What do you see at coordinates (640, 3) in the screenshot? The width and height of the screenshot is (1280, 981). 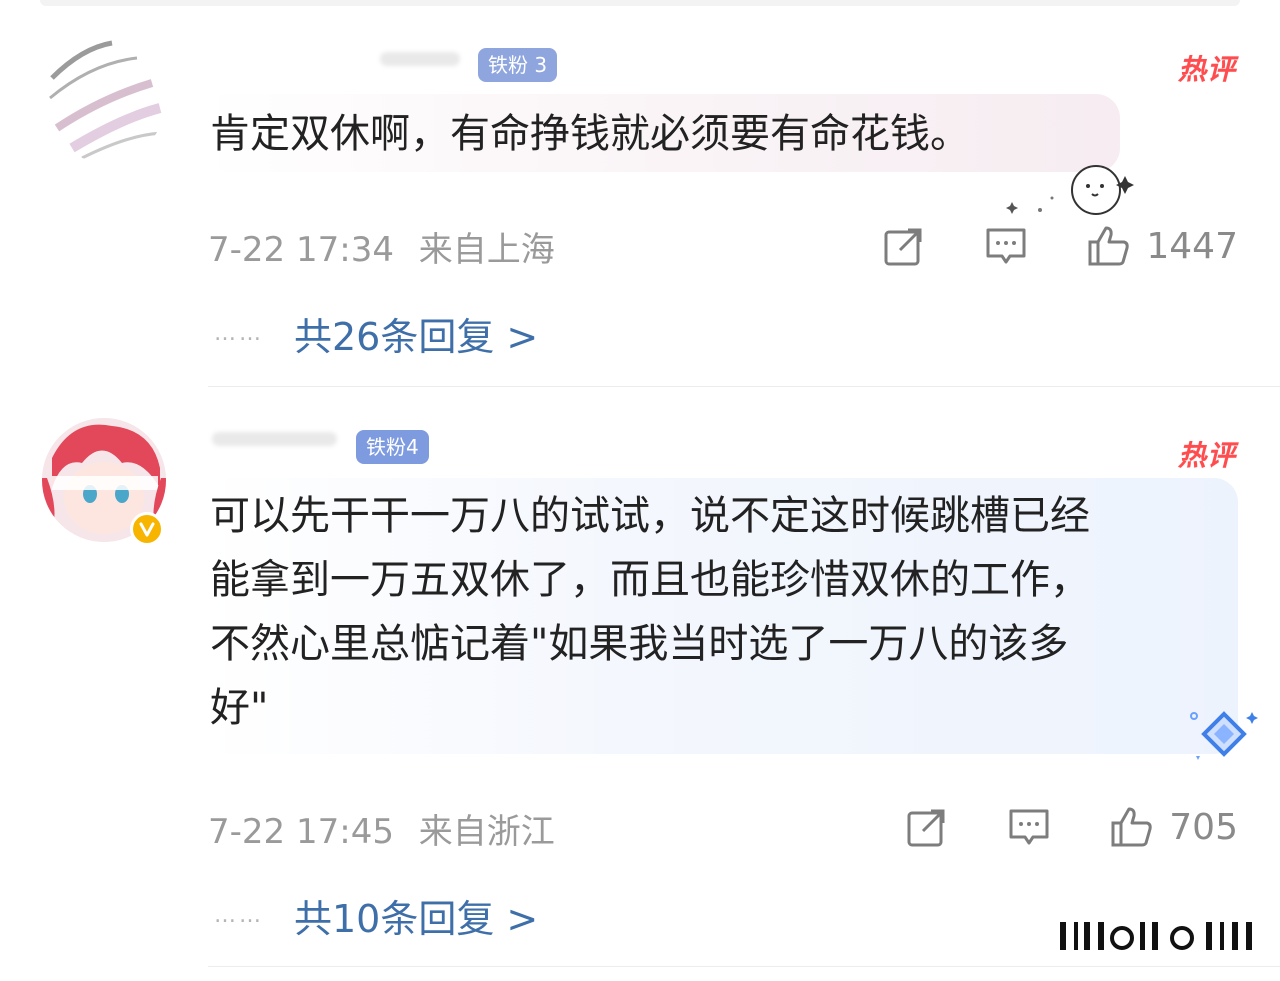 I see `top-divider` at bounding box center [640, 3].